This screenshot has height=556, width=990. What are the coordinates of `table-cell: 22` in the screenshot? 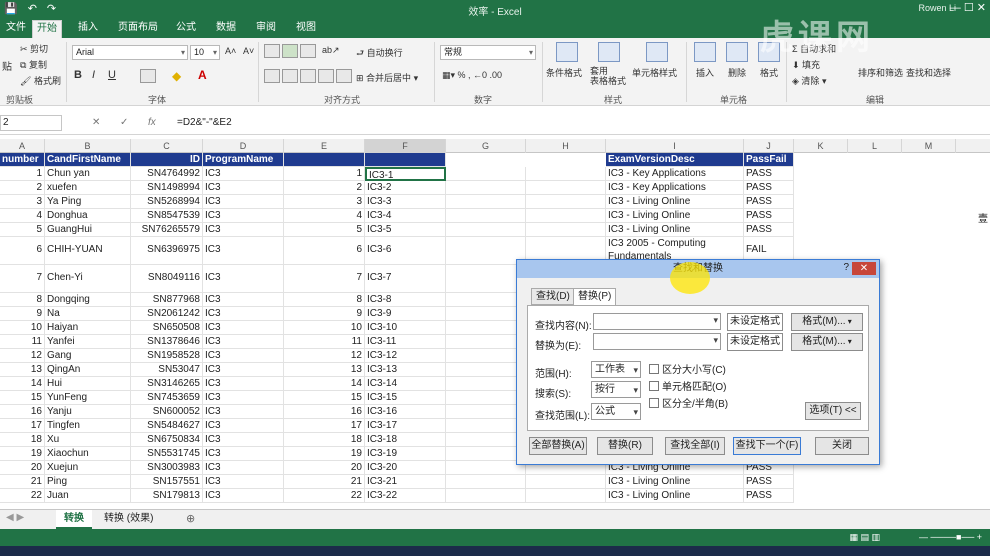 It's located at (22, 496).